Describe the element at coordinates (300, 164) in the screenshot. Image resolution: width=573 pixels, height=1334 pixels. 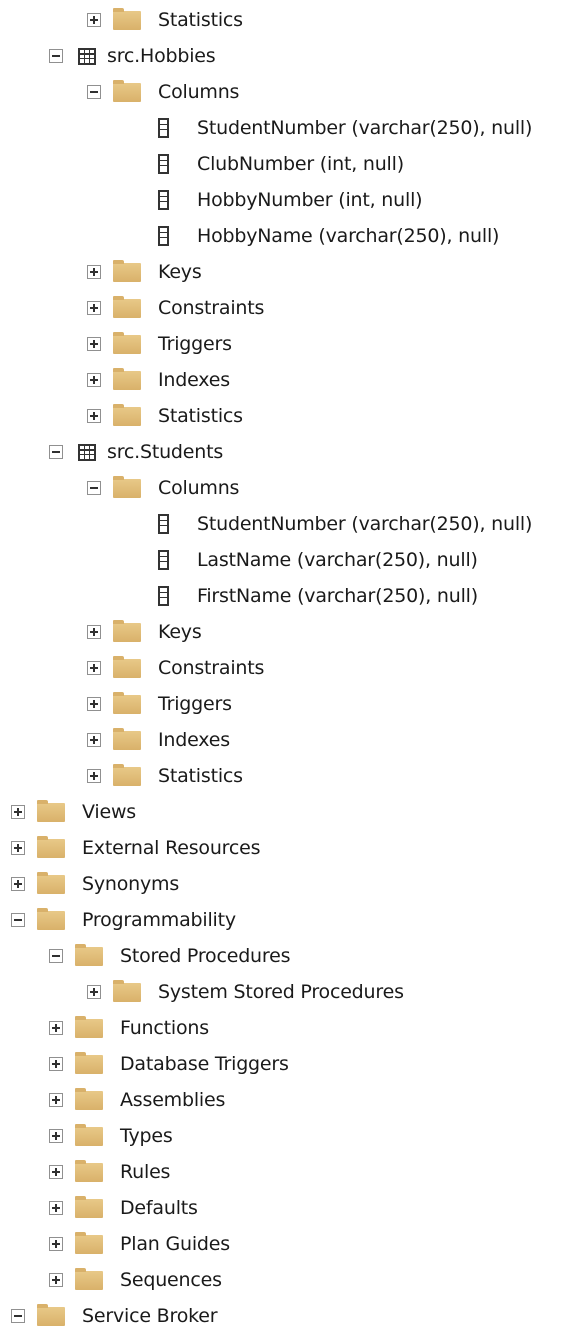
I see `tree-node-label: ClubNumber (int, null)` at that location.